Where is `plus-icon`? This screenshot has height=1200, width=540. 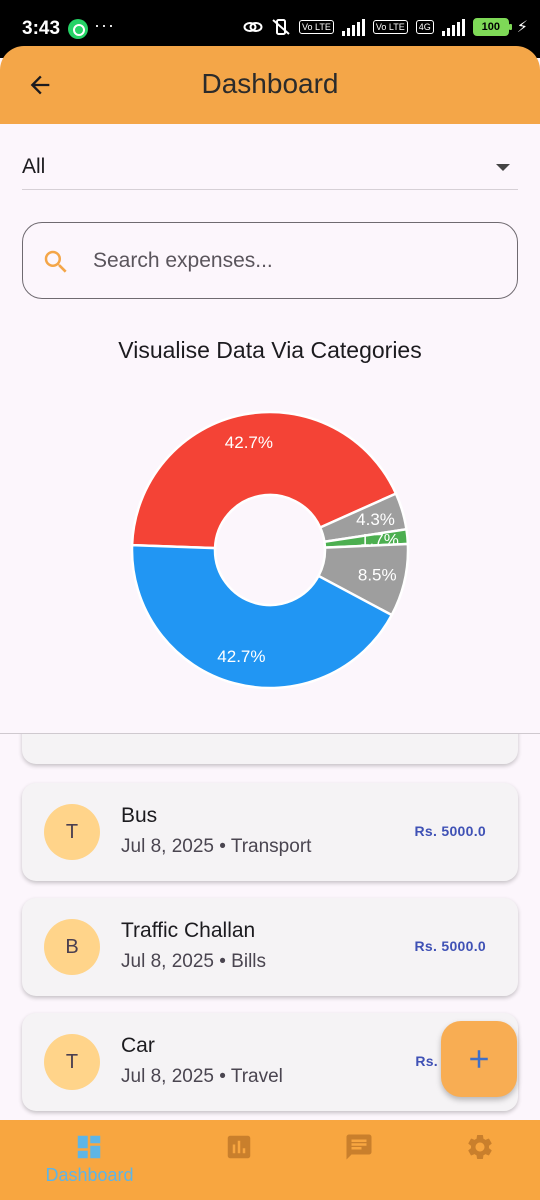 plus-icon is located at coordinates (479, 1059).